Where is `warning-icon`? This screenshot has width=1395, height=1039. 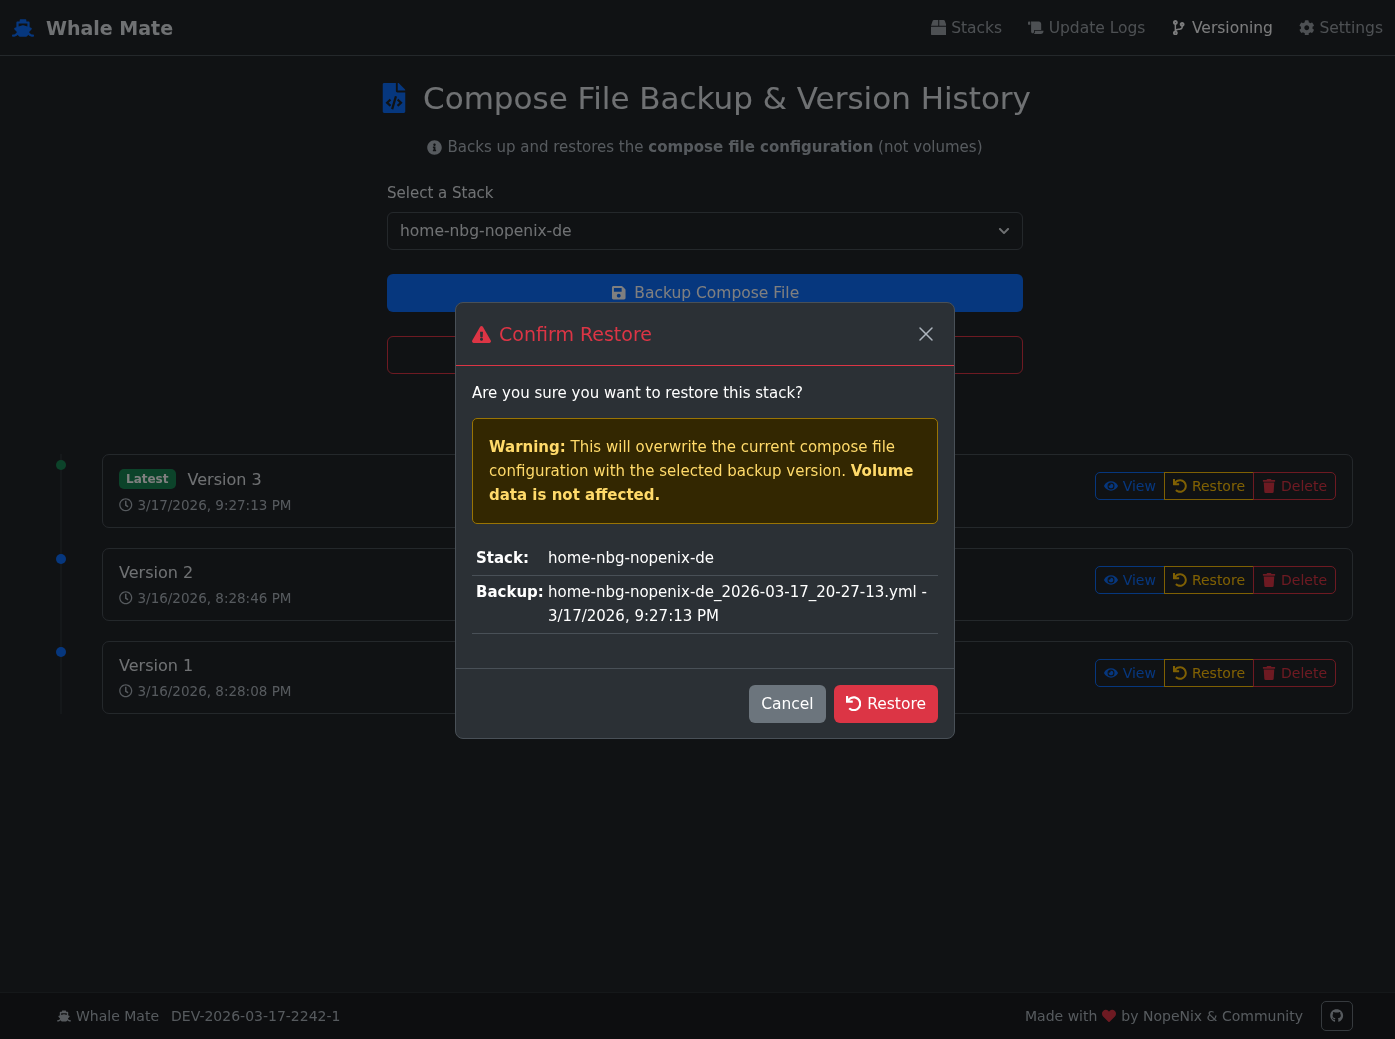 warning-icon is located at coordinates (481, 334).